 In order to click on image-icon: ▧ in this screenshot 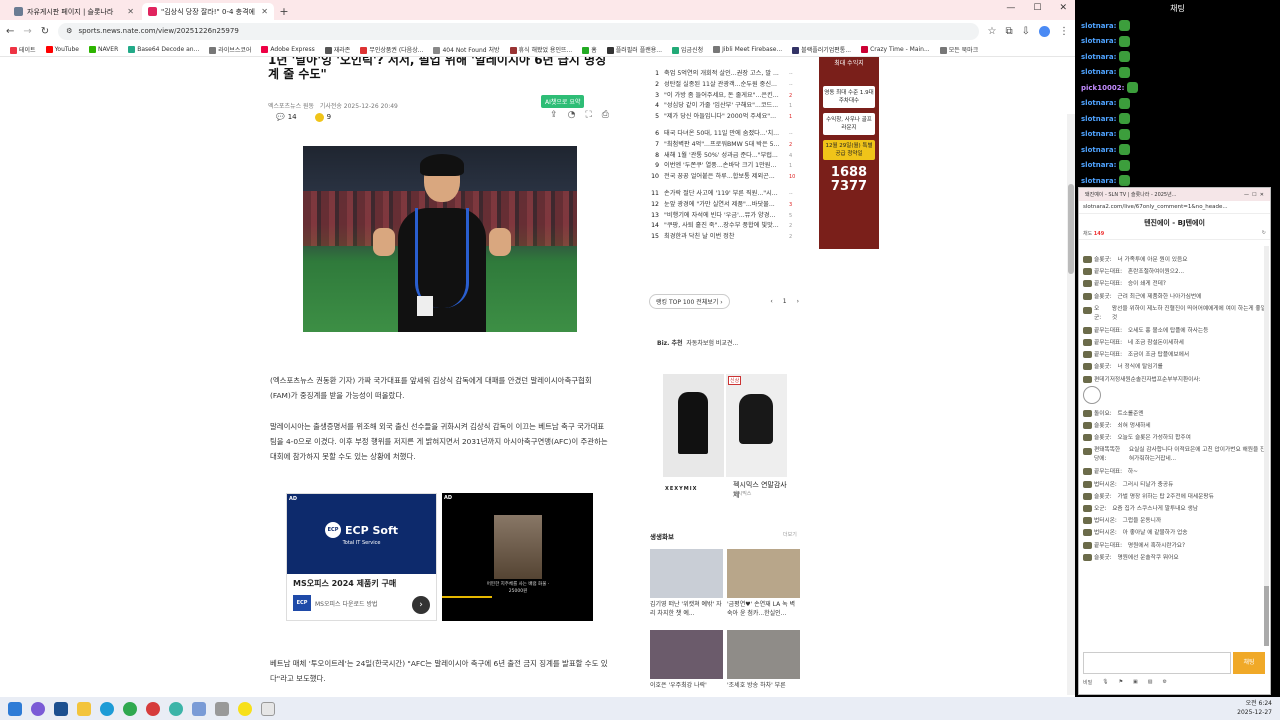, I will do `click(1150, 682)`.